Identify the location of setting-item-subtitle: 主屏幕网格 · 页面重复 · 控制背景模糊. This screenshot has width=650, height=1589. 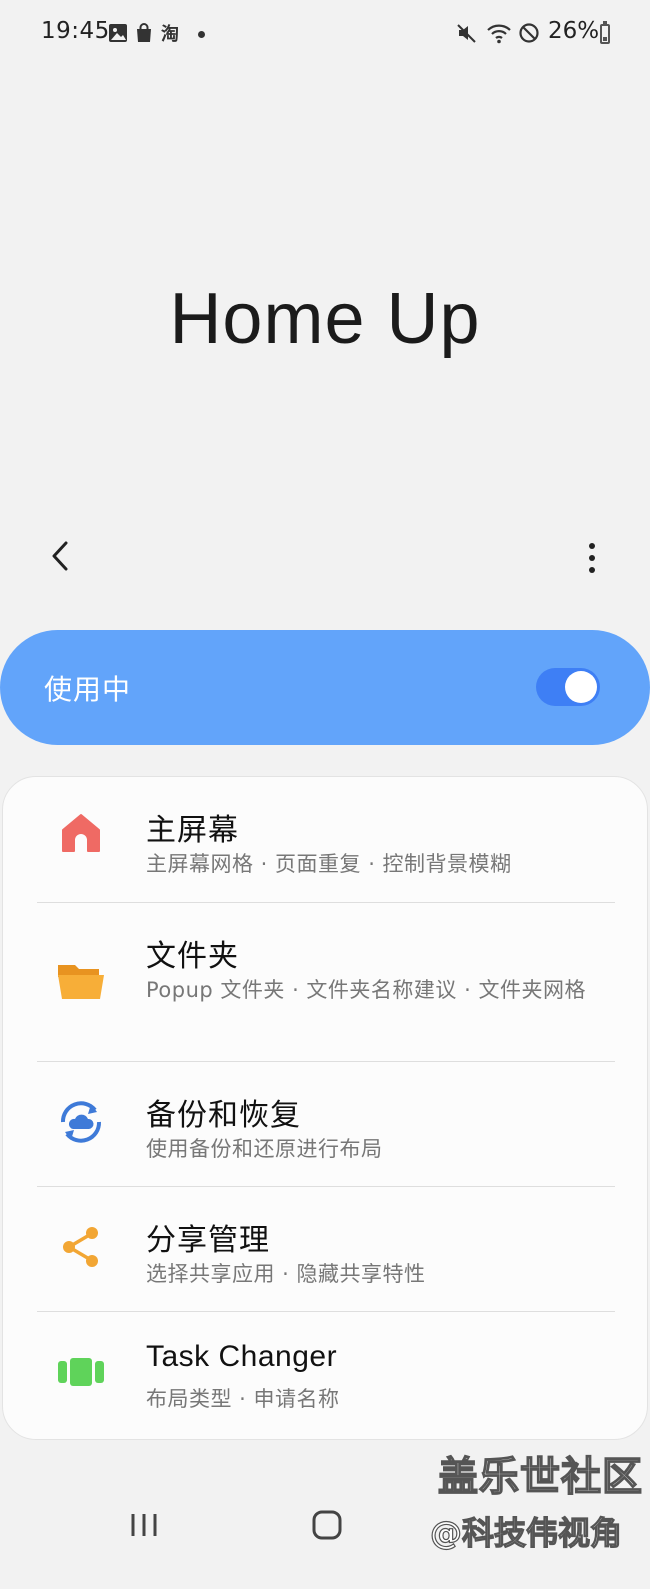
(329, 864).